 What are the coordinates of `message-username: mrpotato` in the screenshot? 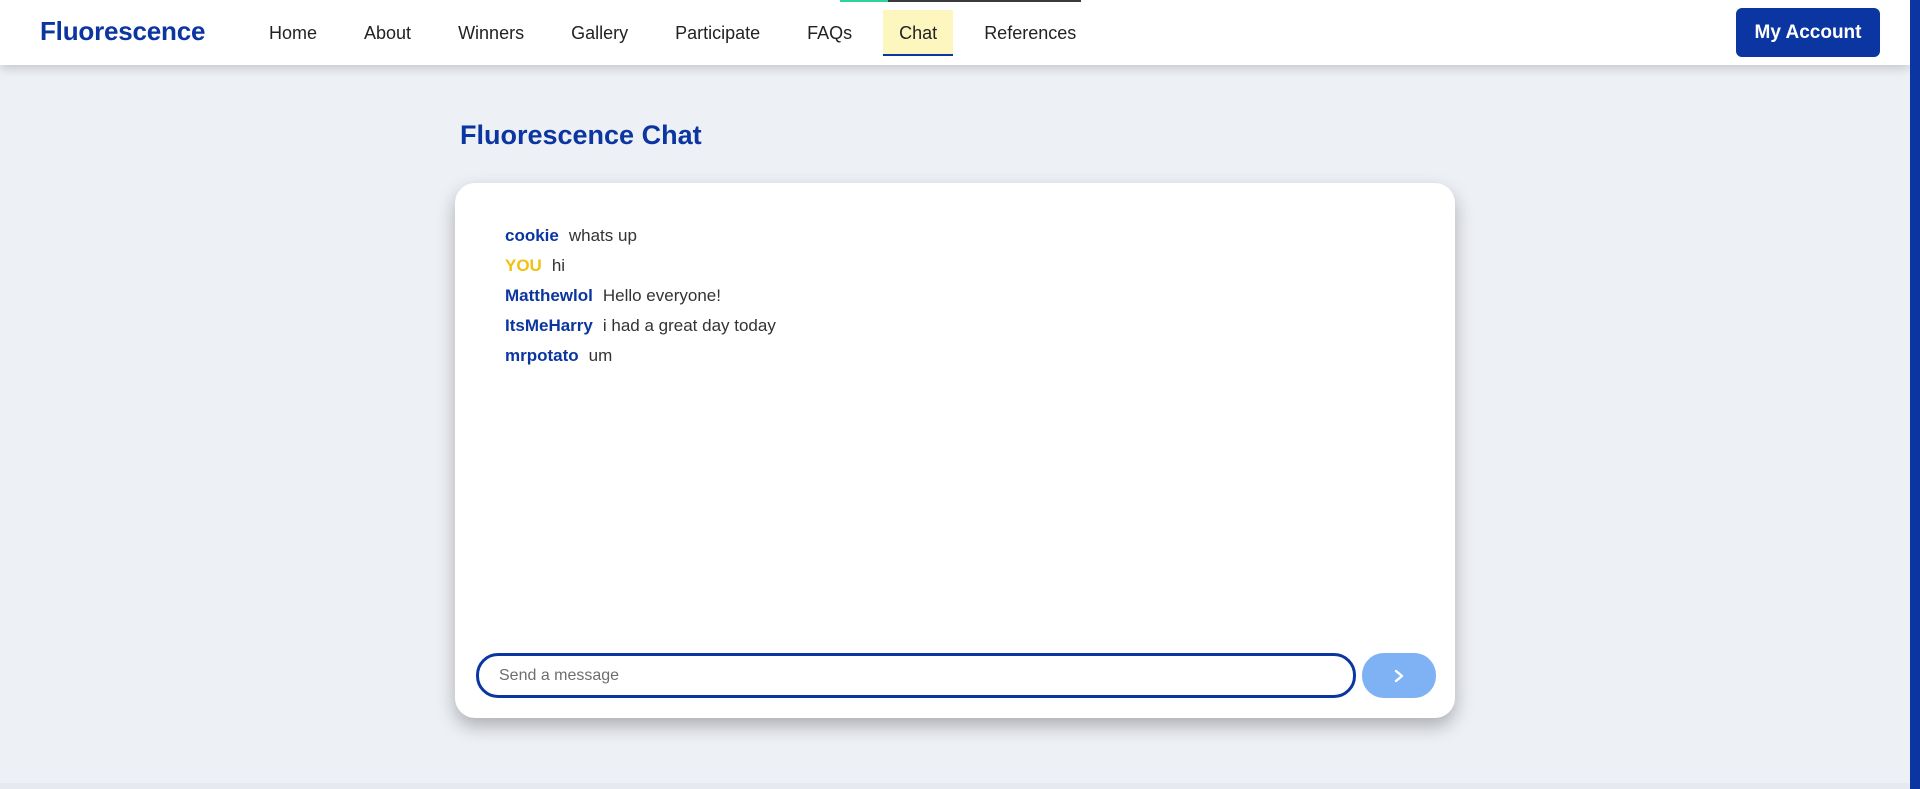 It's located at (542, 355).